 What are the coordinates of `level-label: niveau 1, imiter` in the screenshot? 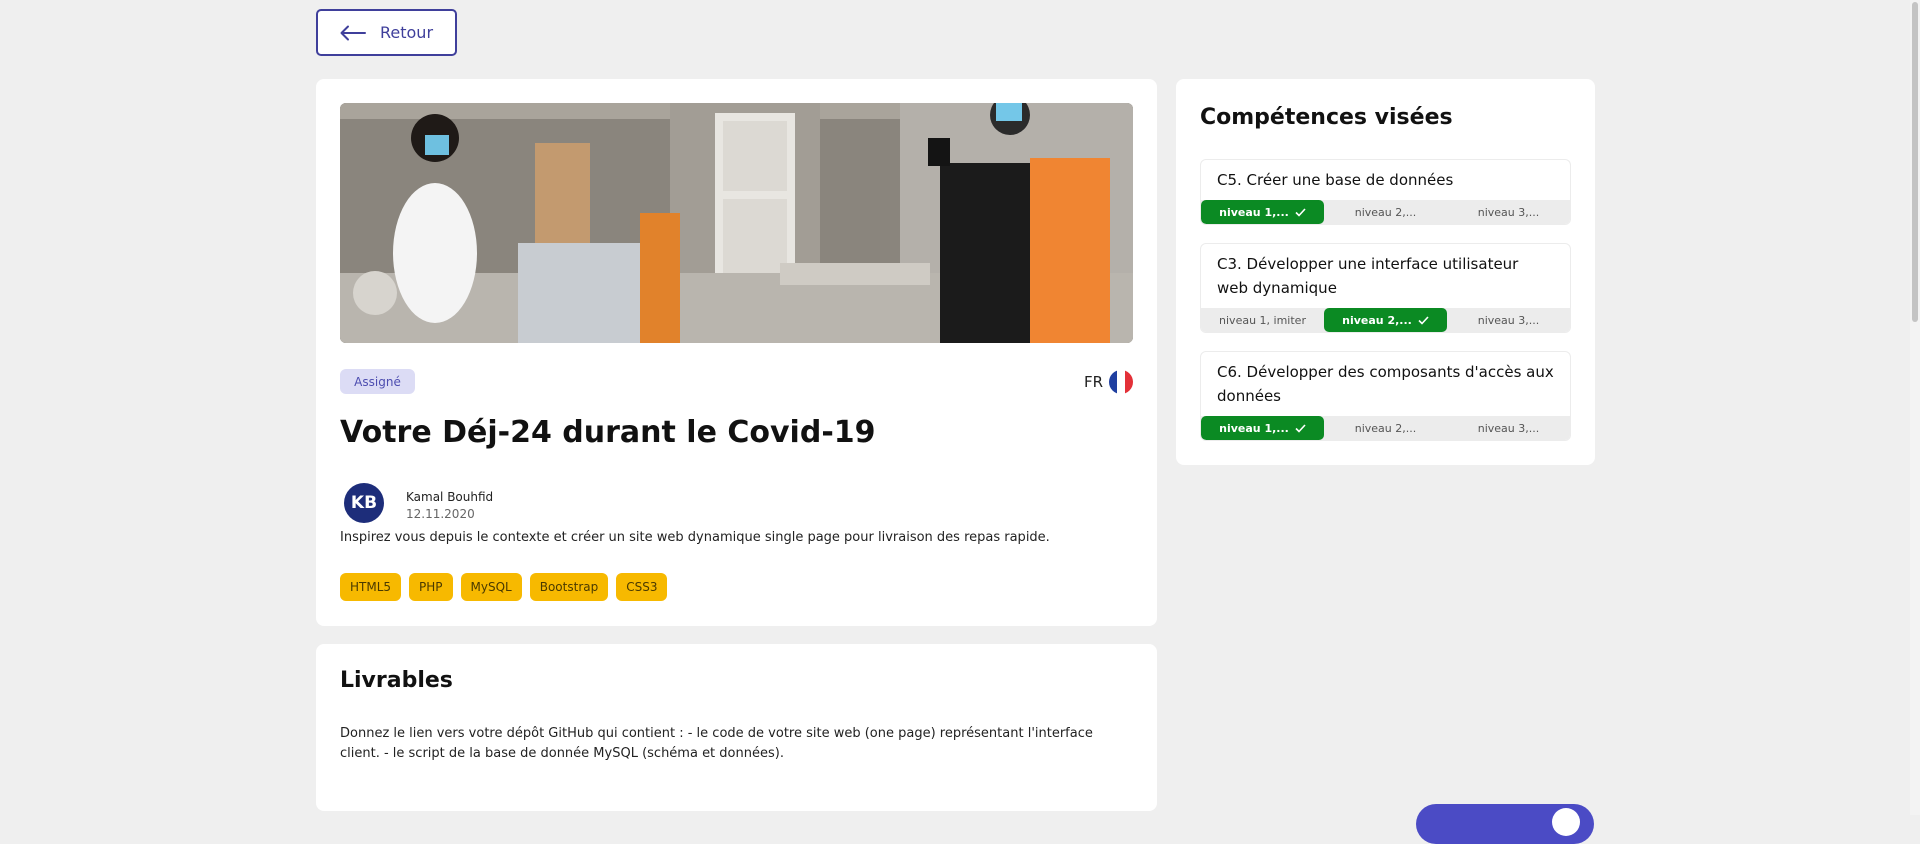 It's located at (1262, 320).